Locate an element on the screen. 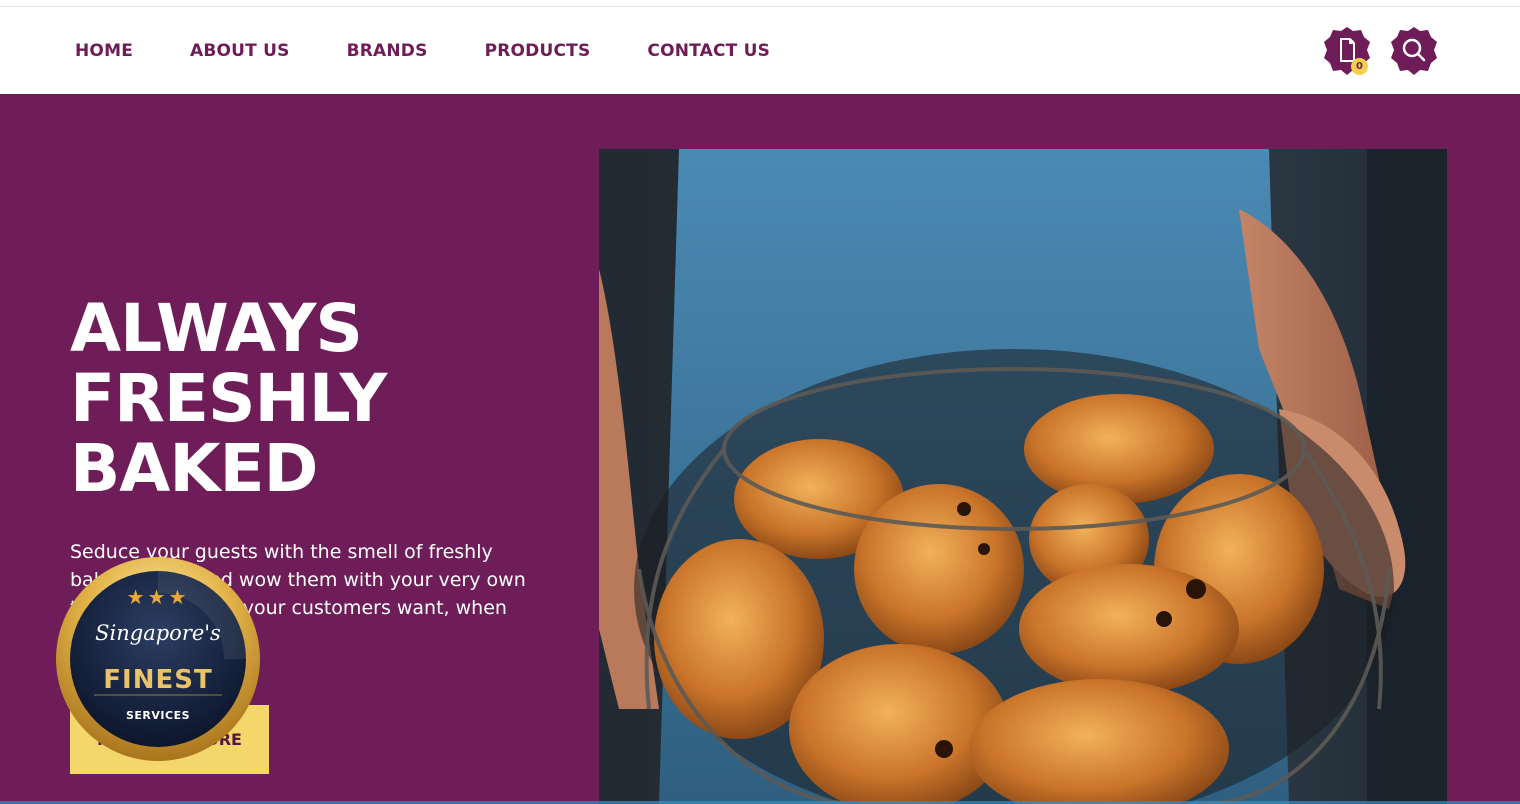 The image size is (1520, 804). hero-title: ALWAYS FRESHLY BAKED is located at coordinates (290, 399).